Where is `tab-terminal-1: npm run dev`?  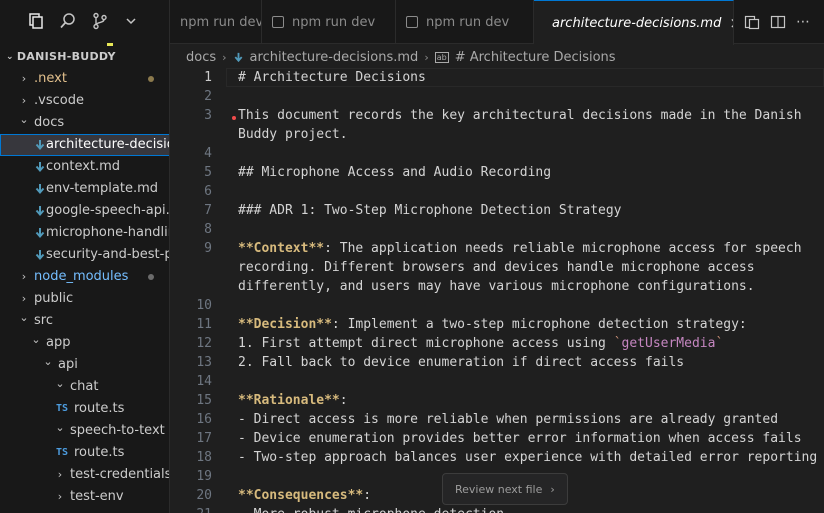
tab-terminal-1: npm run dev is located at coordinates (216, 22).